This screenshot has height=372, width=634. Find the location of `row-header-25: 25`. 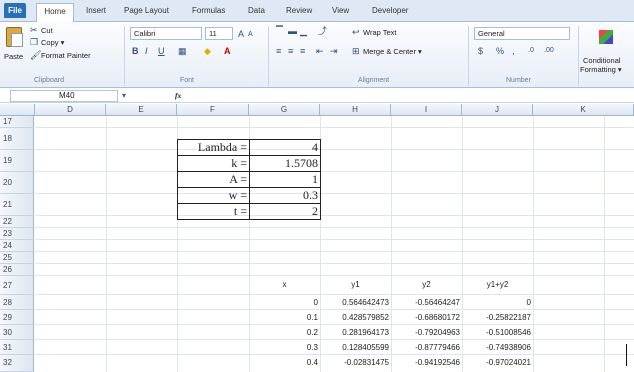

row-header-25: 25 is located at coordinates (17, 258).